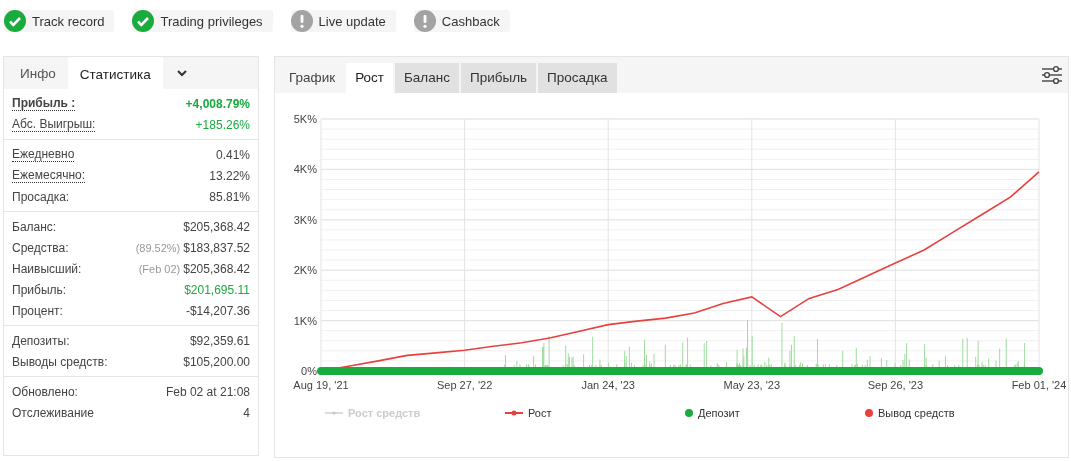 Image resolution: width=1071 pixels, height=461 pixels. I want to click on stat-value: $92,359.61, so click(219, 340).